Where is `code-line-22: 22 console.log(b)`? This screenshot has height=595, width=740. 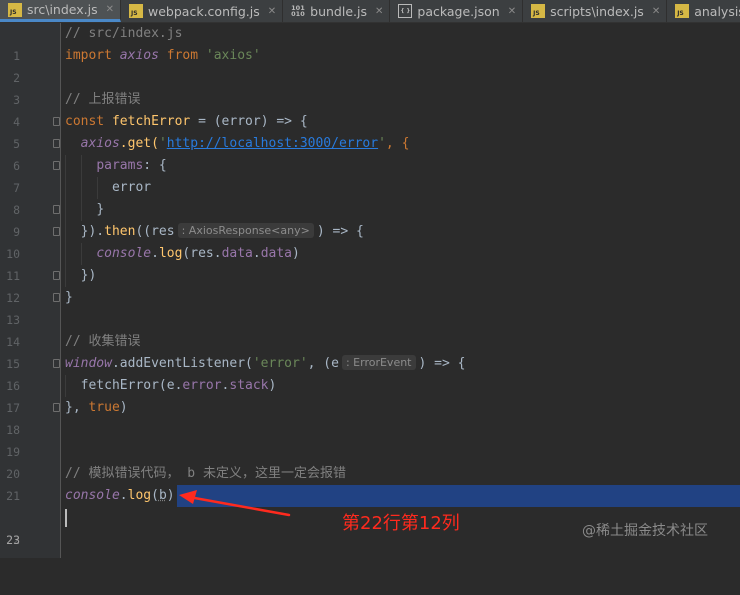
code-line-22: 22 console.log(b) is located at coordinates (370, 516).